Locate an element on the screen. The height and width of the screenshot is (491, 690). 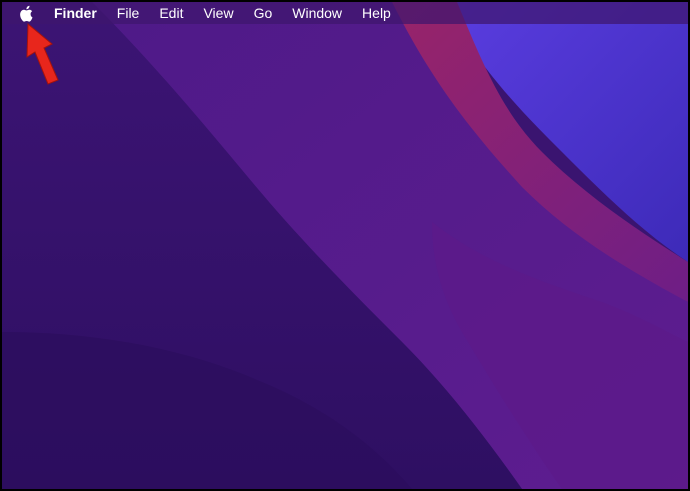
menu-bar: Finder File Edit View Go Window Help is located at coordinates (345, 13).